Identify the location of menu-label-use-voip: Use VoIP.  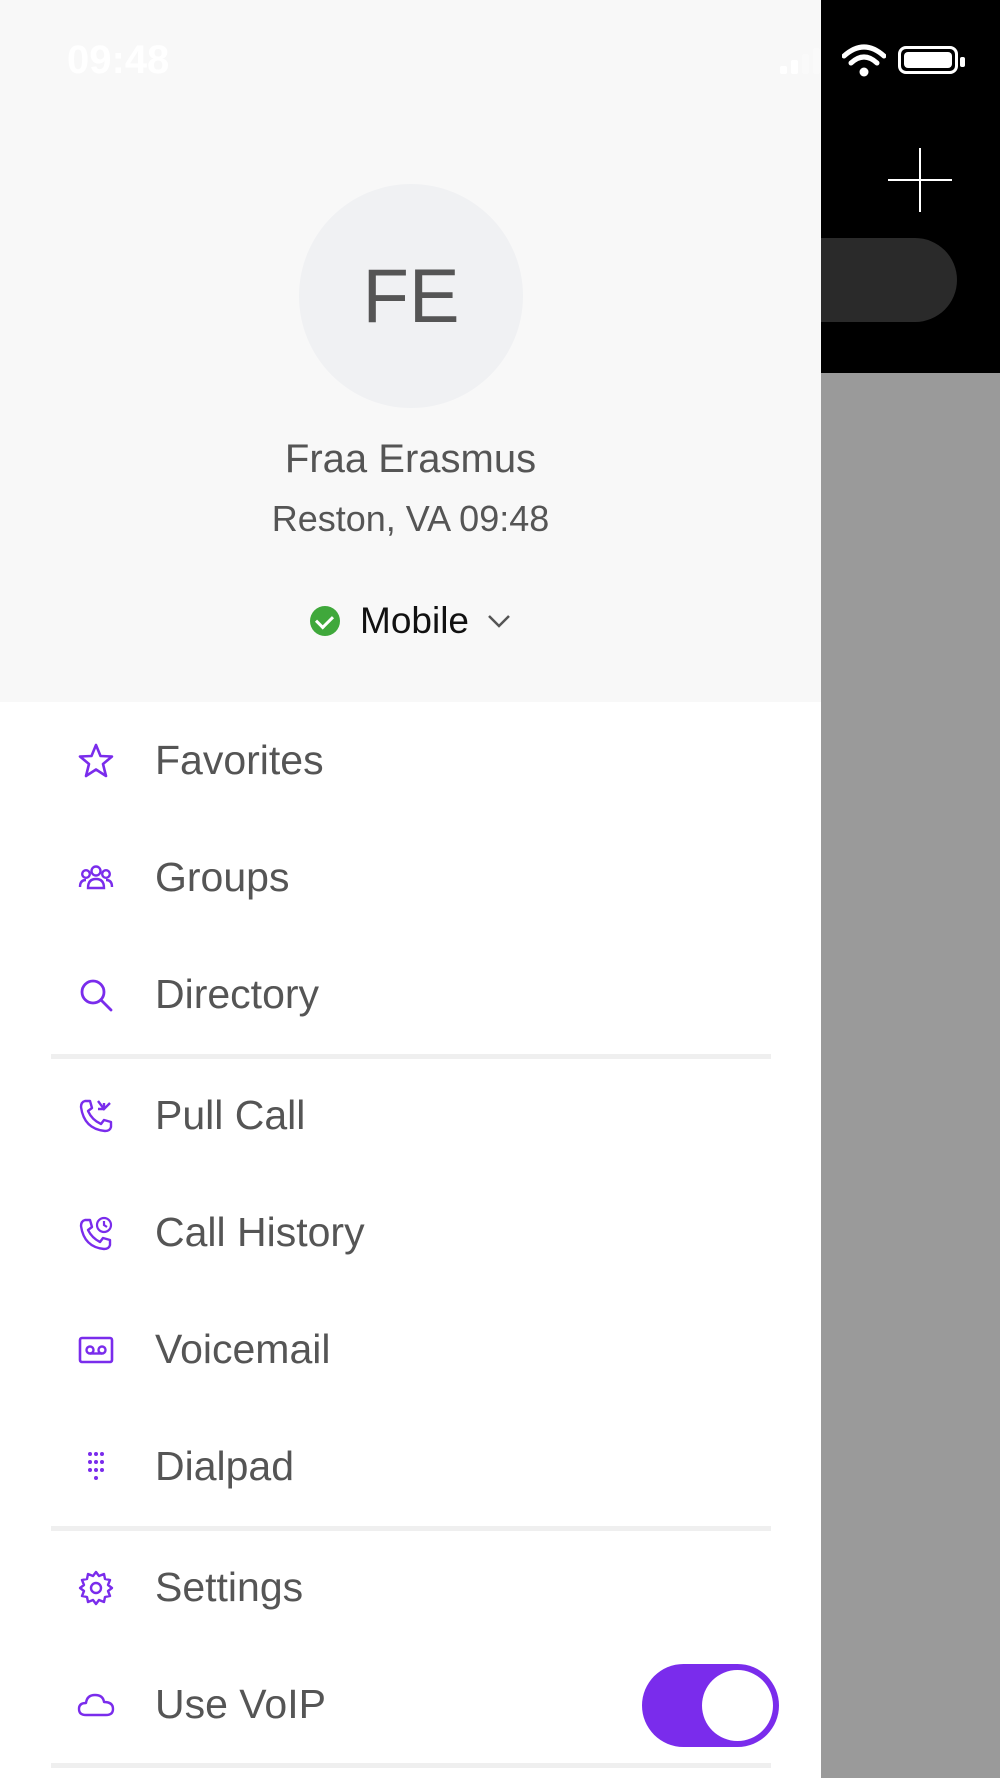
(240, 1704).